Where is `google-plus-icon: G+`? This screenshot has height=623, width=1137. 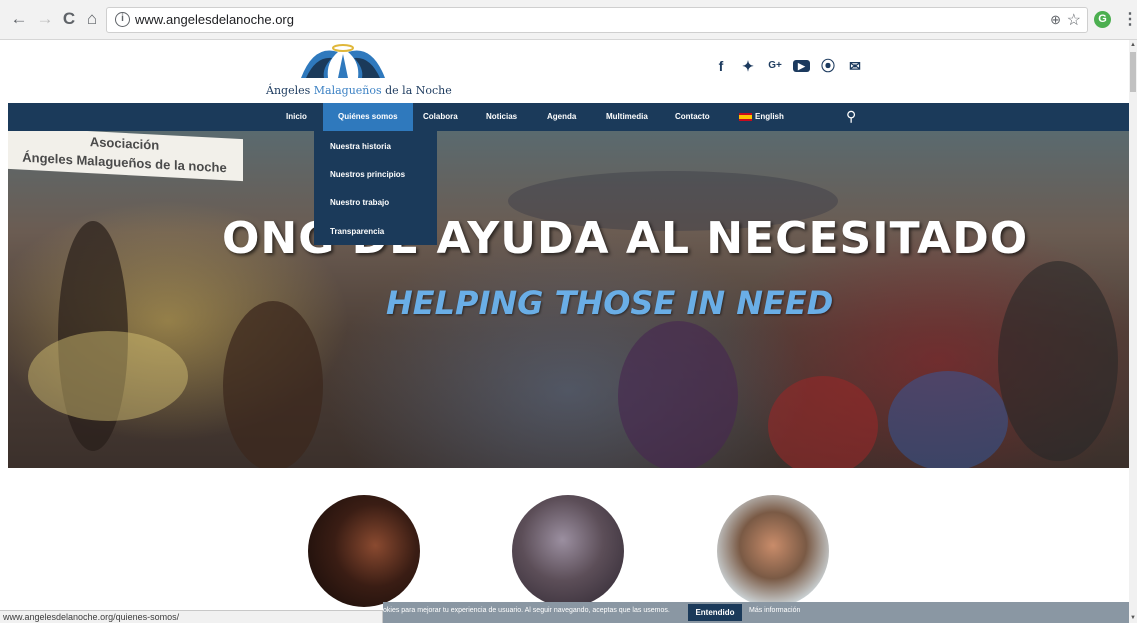
google-plus-icon: G+ is located at coordinates (775, 66).